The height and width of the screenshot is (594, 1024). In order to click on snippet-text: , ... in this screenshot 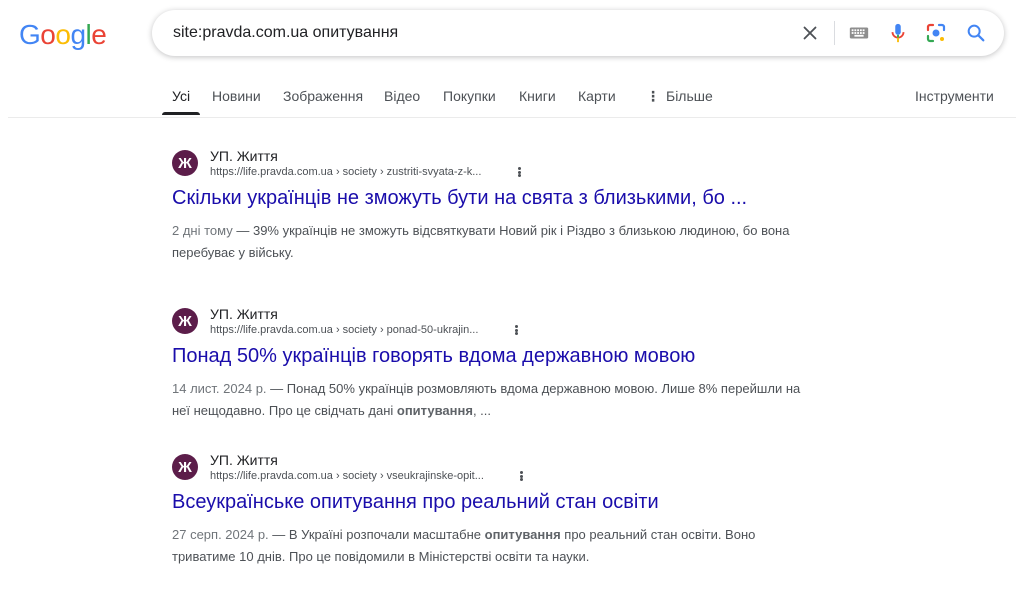, I will do `click(481, 410)`.